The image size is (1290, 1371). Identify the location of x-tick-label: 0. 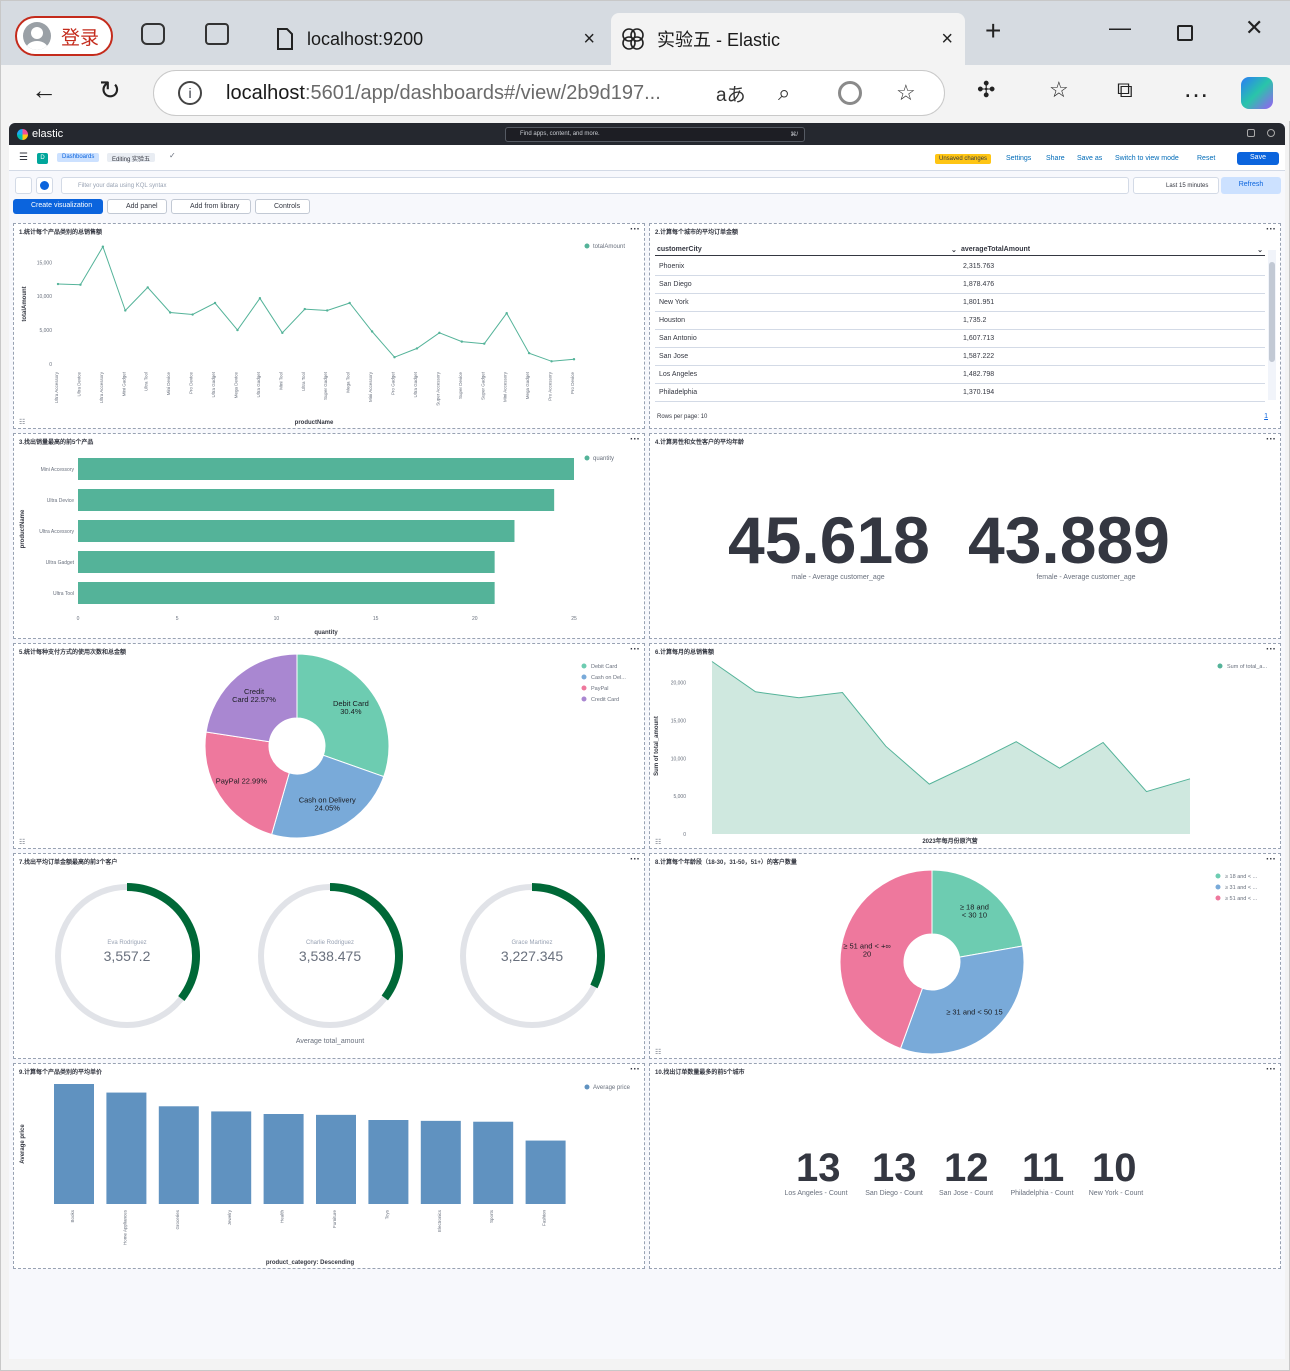
(78, 619).